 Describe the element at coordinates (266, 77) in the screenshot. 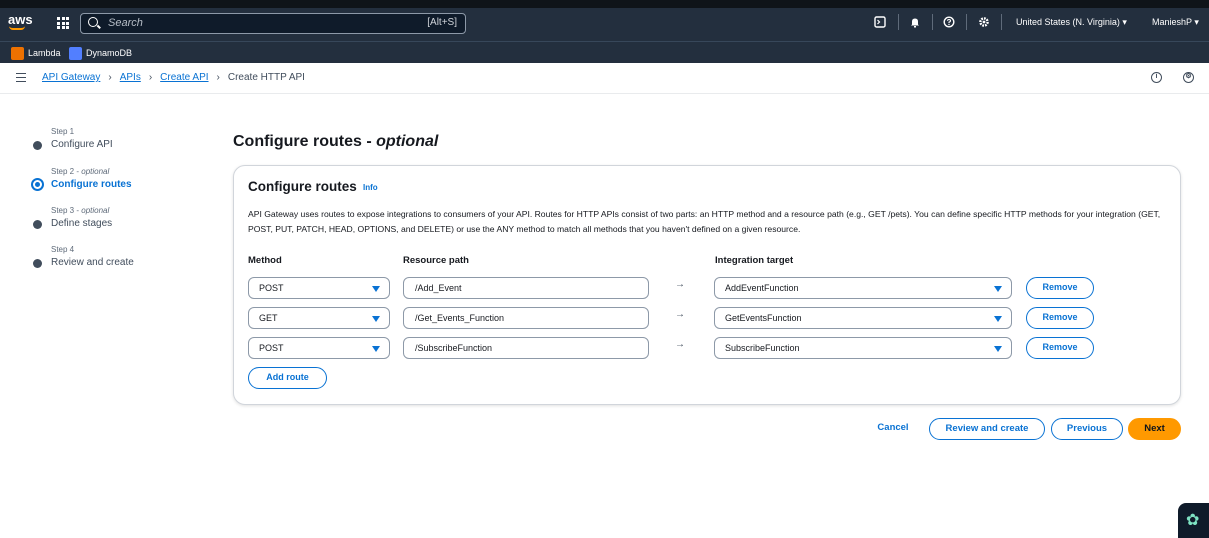

I see `breadcrumb-current: Create HTTP API` at that location.